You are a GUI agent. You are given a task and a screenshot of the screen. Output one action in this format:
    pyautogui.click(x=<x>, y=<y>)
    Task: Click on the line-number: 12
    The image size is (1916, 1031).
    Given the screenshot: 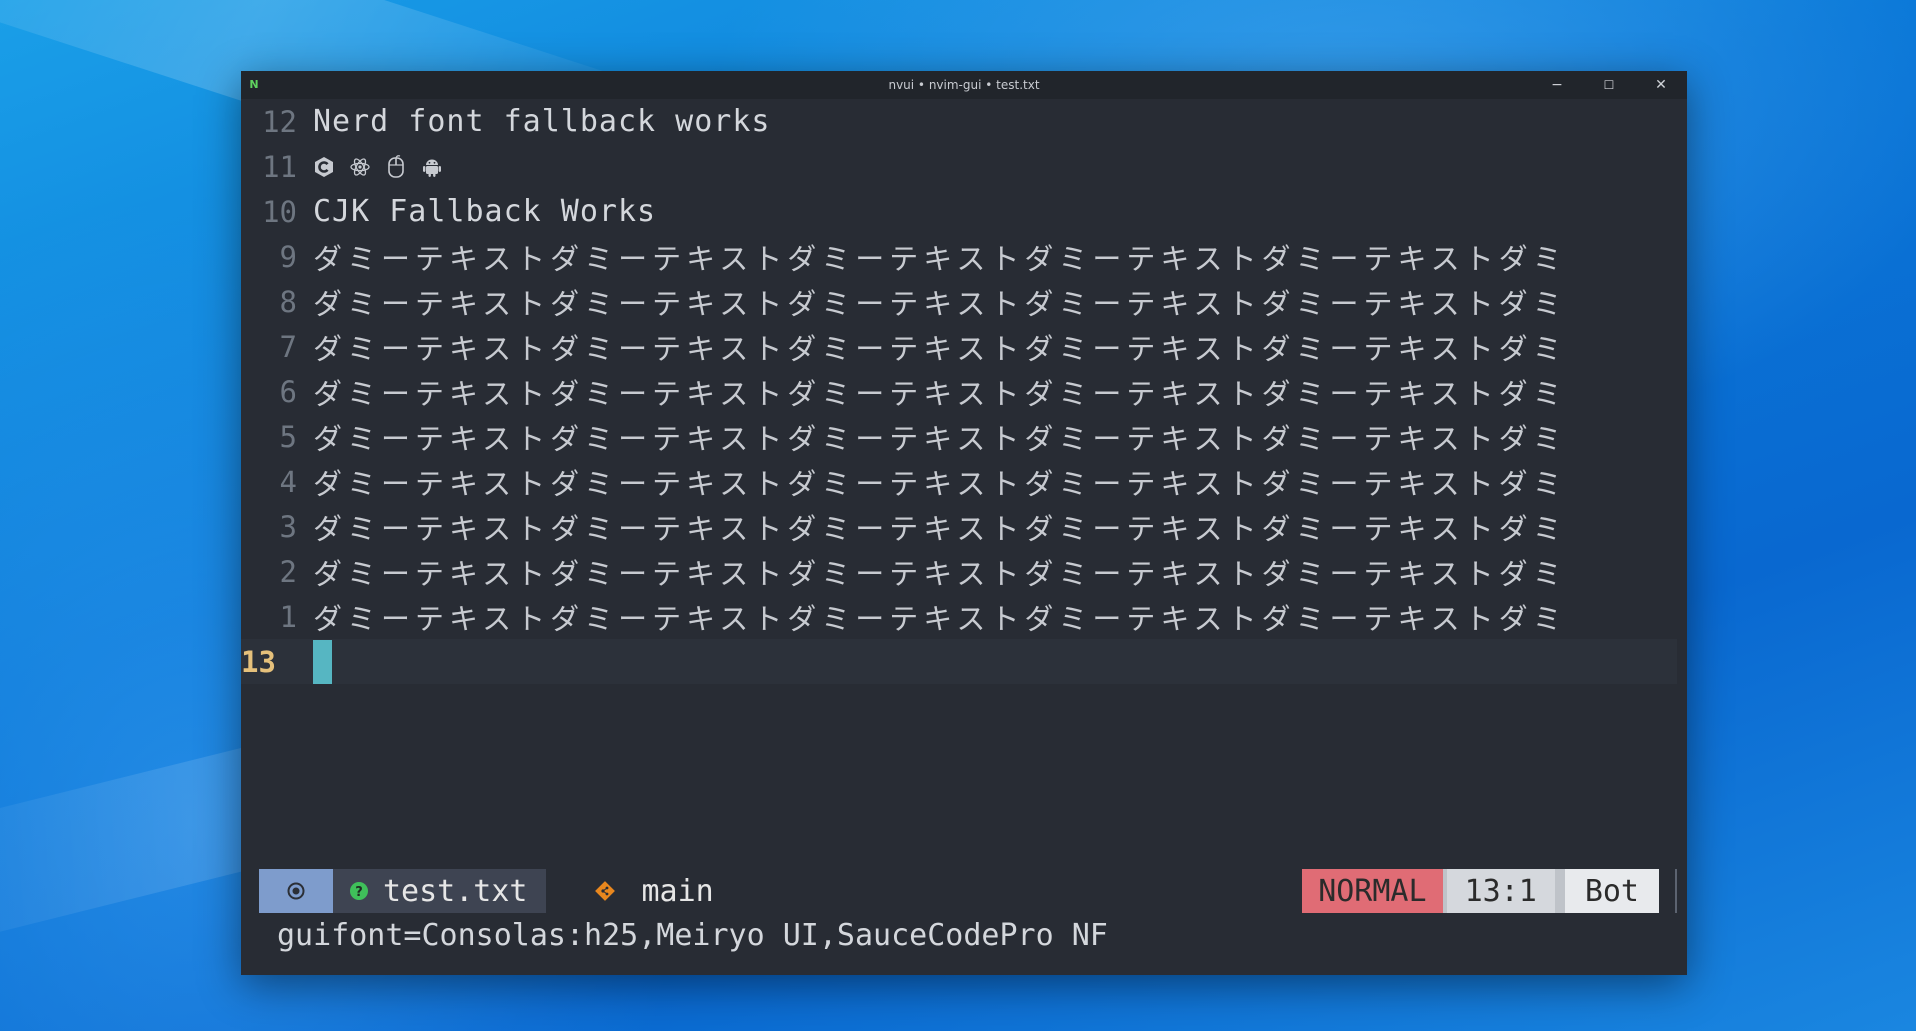 What is the action you would take?
    pyautogui.click(x=279, y=121)
    